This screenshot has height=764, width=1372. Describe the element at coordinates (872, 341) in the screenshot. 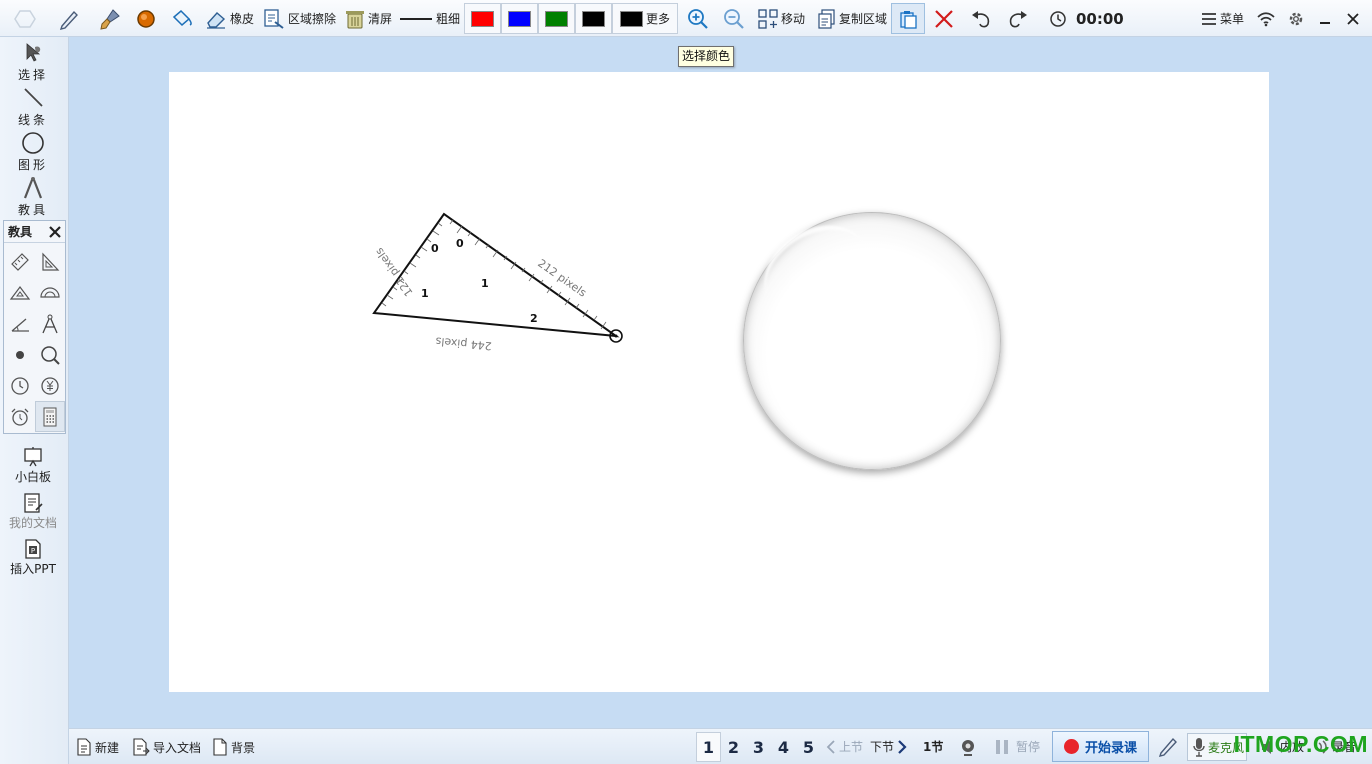

I see `magnifier-lens` at that location.